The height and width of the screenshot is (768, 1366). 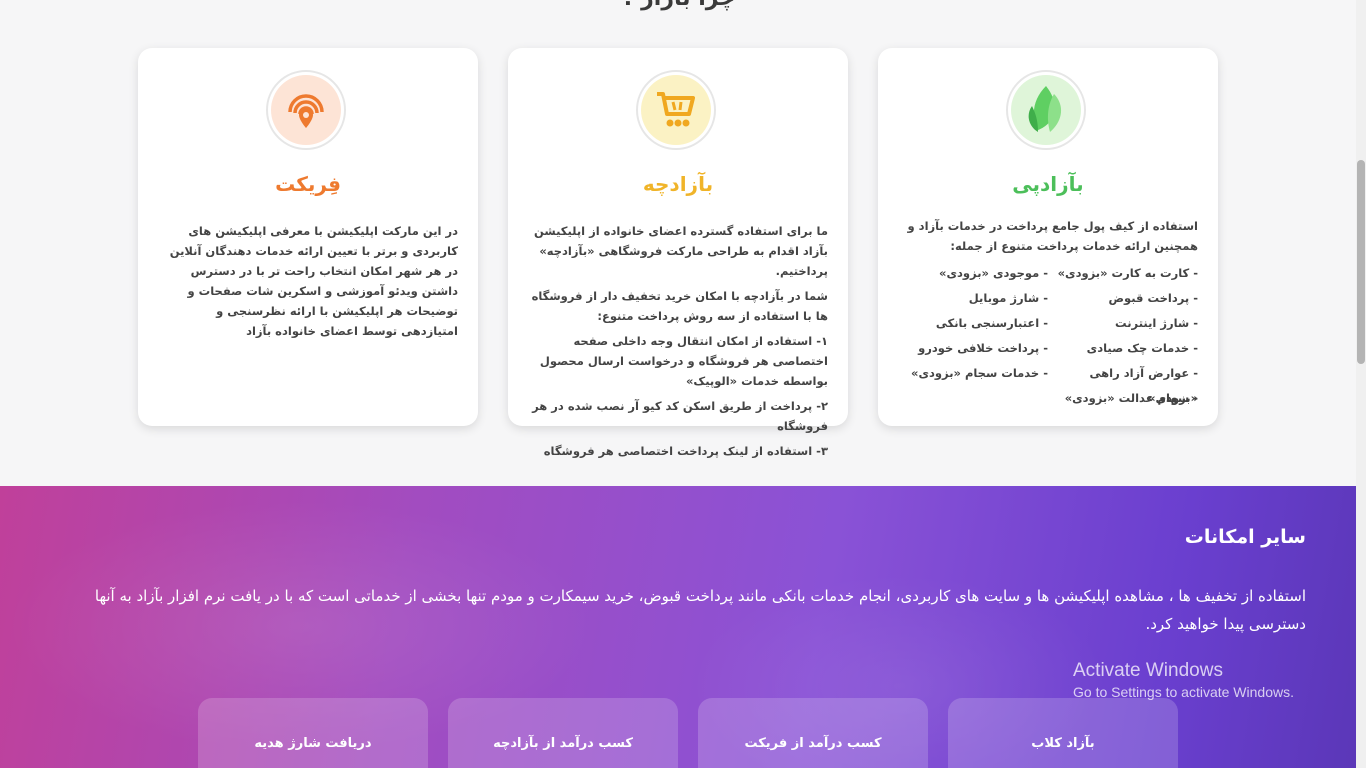 I want to click on card-title: بآزادپی, so click(x=1048, y=184).